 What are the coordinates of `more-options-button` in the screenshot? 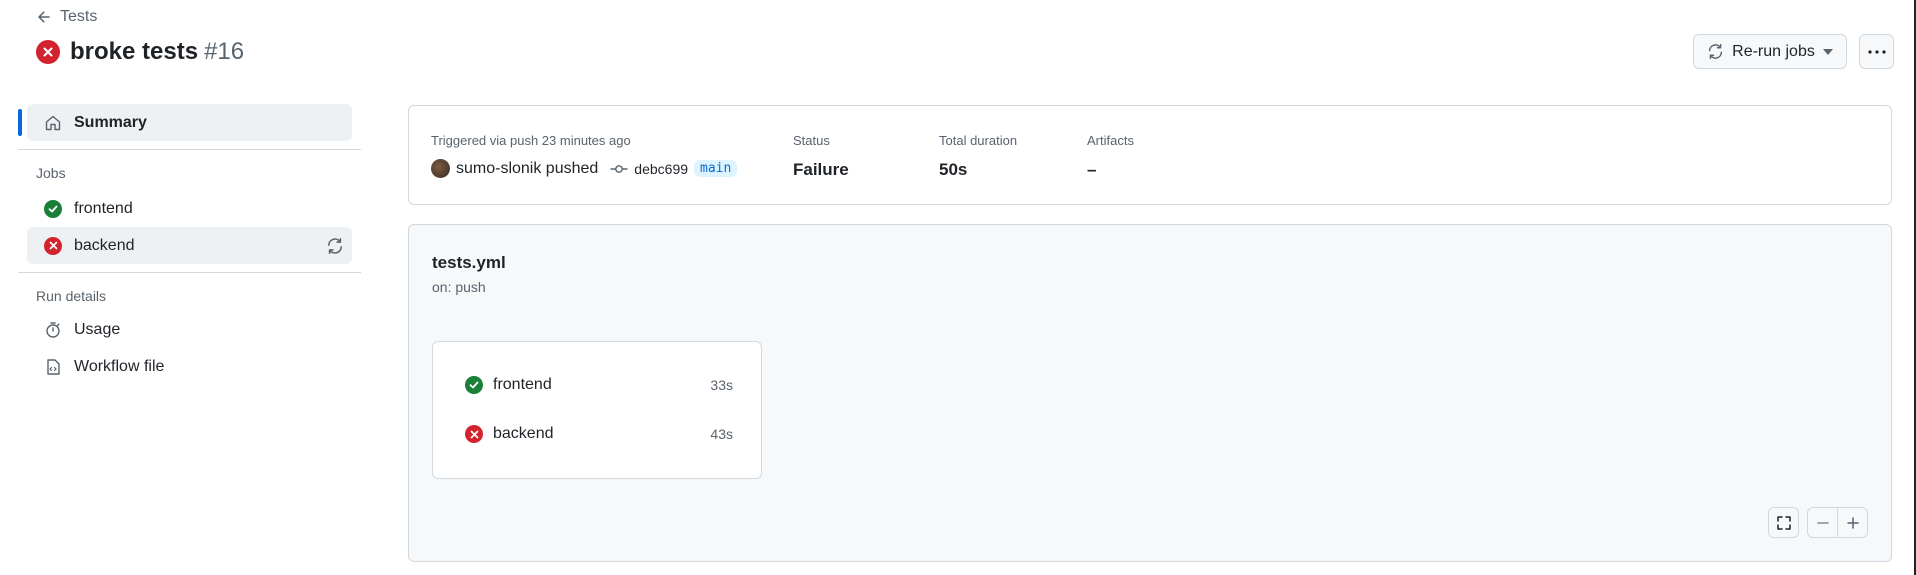 It's located at (1876, 51).